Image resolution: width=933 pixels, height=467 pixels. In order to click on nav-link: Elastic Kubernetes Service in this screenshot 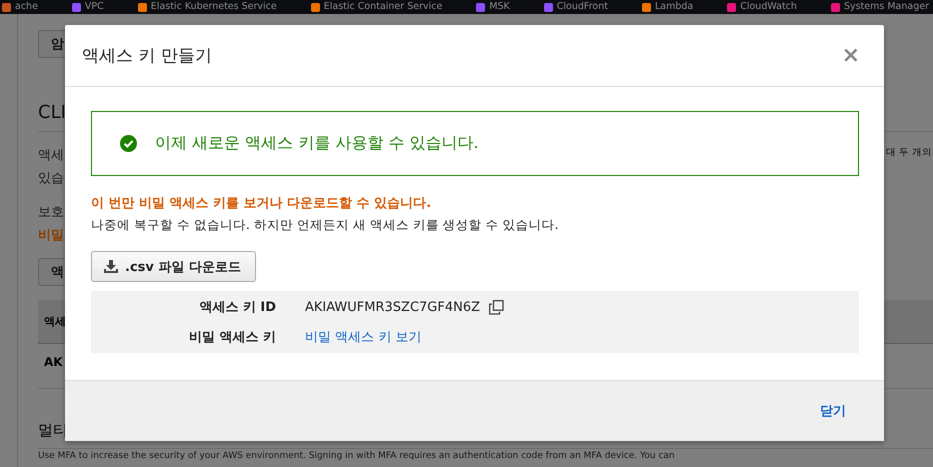, I will do `click(207, 7)`.